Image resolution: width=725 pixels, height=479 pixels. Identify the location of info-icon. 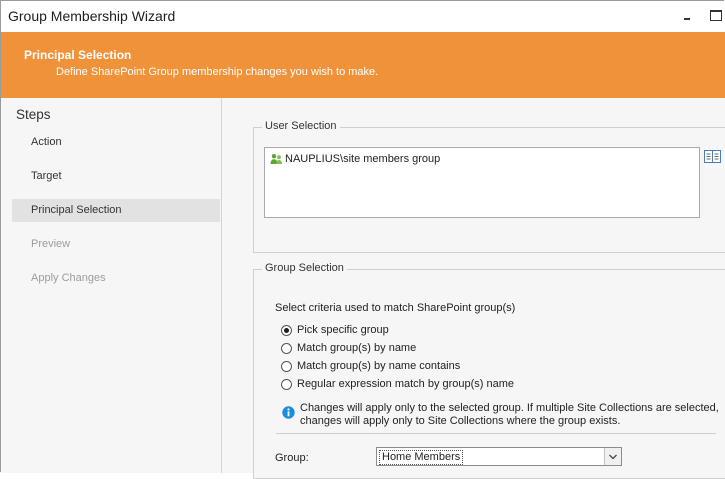
(288, 412).